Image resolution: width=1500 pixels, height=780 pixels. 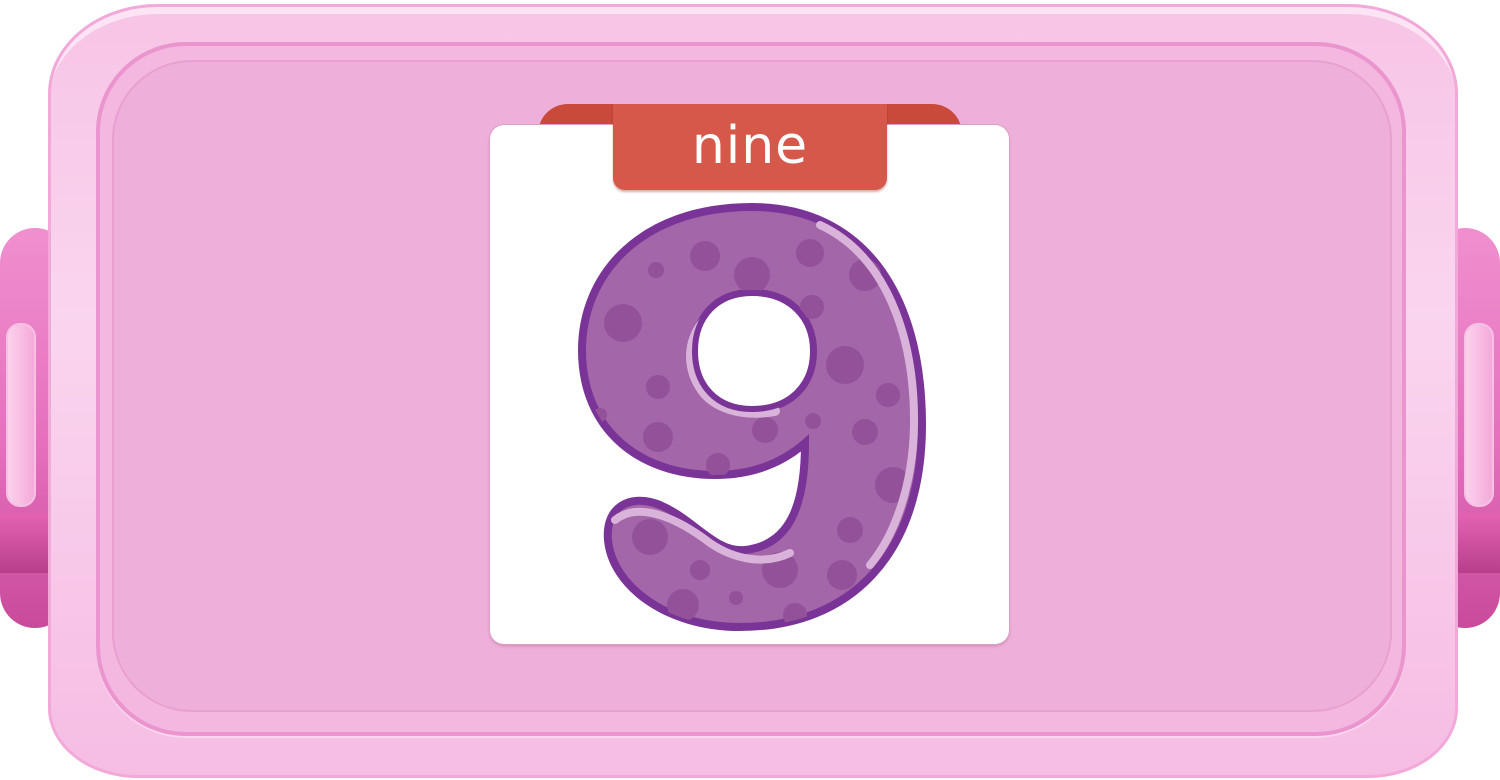 What do you see at coordinates (752, 417) in the screenshot?
I see `number-nine-icon: 9` at bounding box center [752, 417].